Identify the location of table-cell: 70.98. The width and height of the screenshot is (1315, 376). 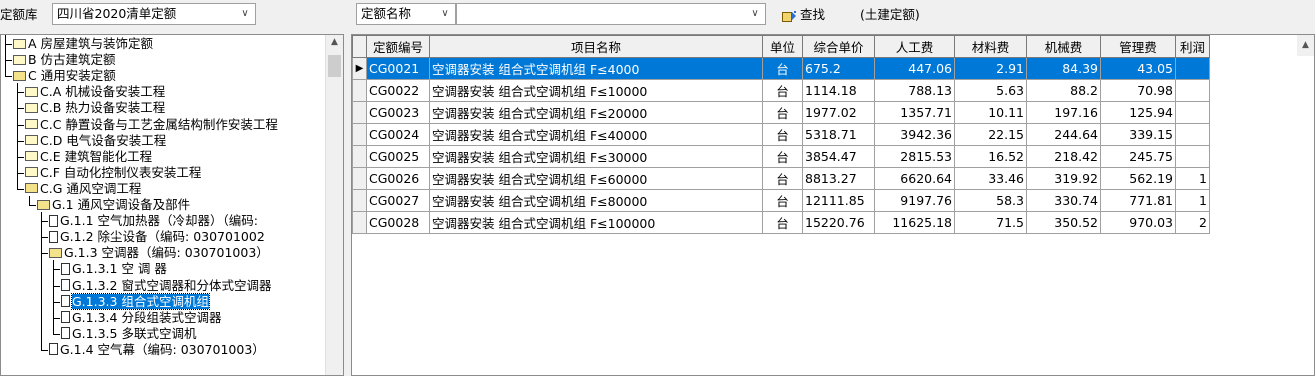
(1138, 90).